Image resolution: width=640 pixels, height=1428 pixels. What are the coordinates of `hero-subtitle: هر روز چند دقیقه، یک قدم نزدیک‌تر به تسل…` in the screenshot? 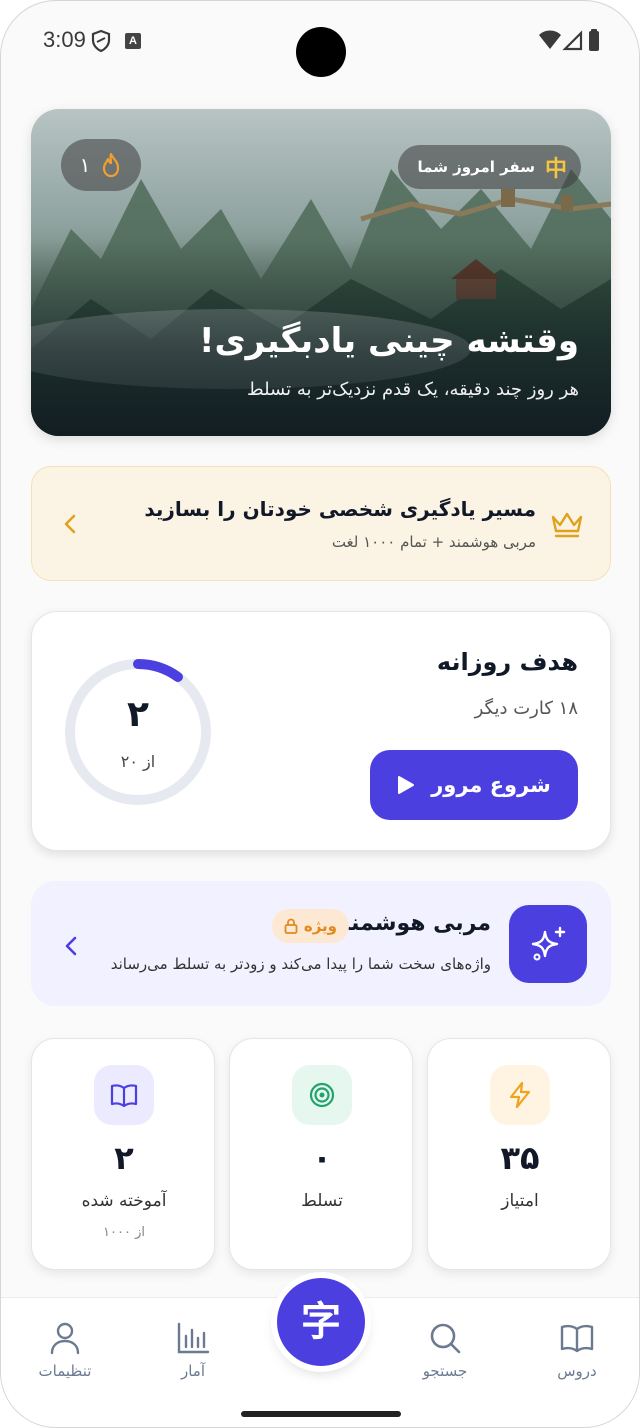 It's located at (412, 389).